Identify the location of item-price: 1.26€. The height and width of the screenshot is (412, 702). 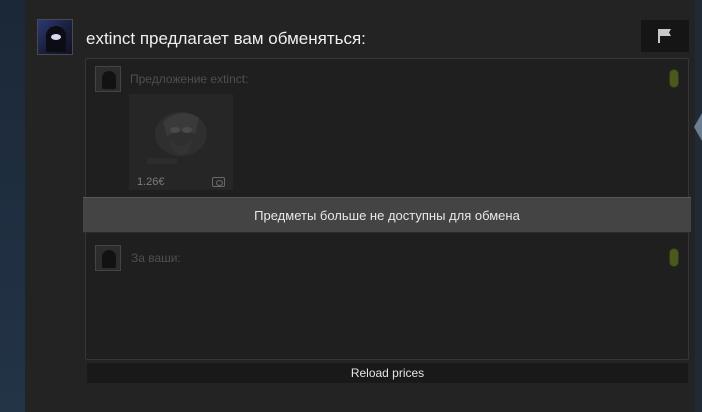
(151, 182).